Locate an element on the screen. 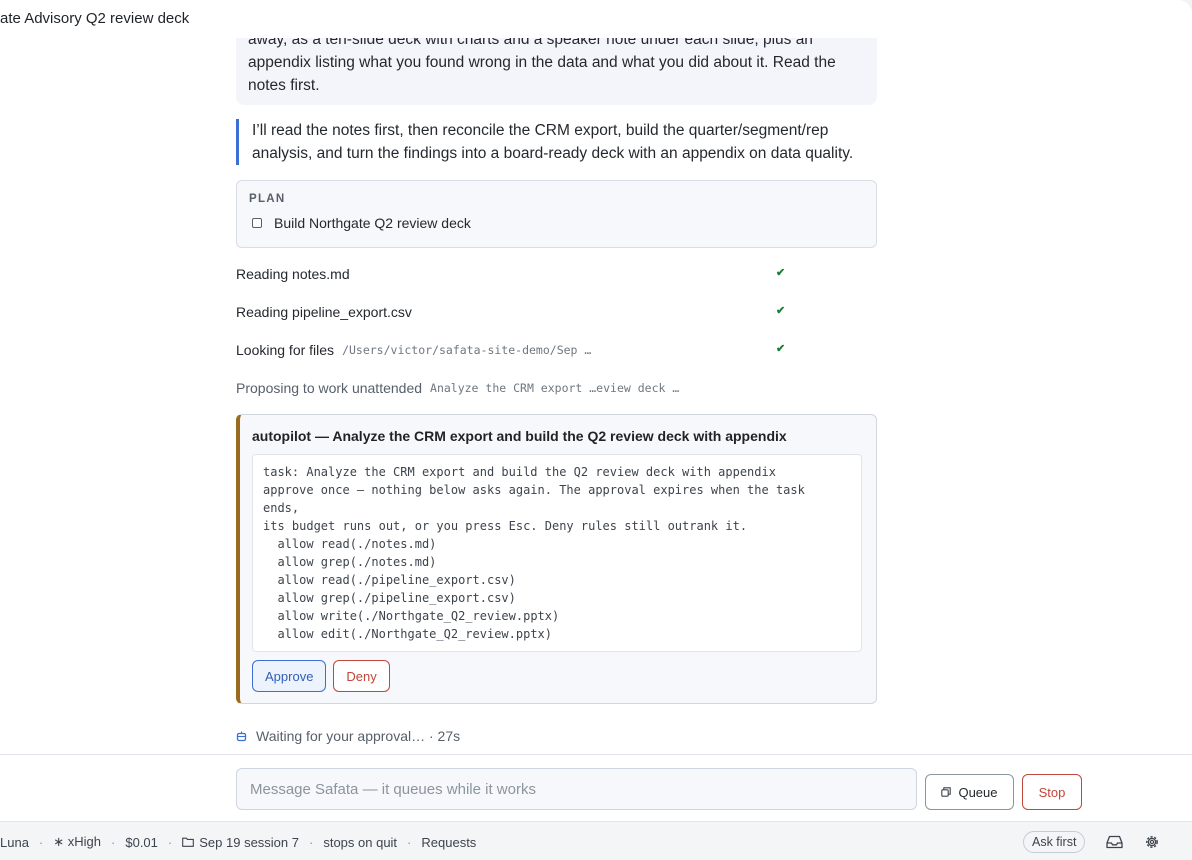 The image size is (1192, 860). page-title: ate Advisory Q2 review deck is located at coordinates (95, 18).